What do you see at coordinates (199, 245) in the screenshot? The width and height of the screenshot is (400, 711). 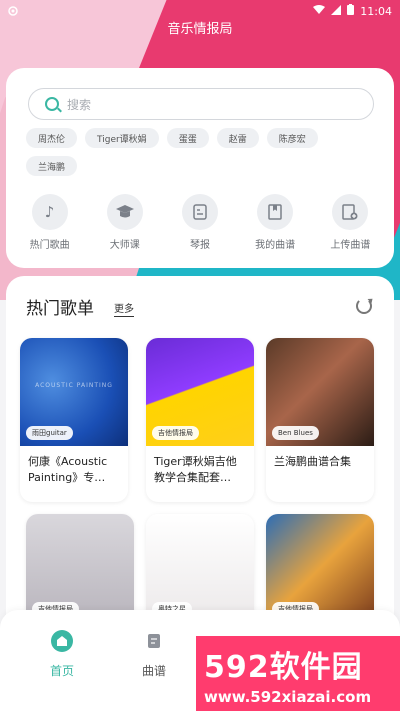 I see `quick-menu-label: 琴报` at bounding box center [199, 245].